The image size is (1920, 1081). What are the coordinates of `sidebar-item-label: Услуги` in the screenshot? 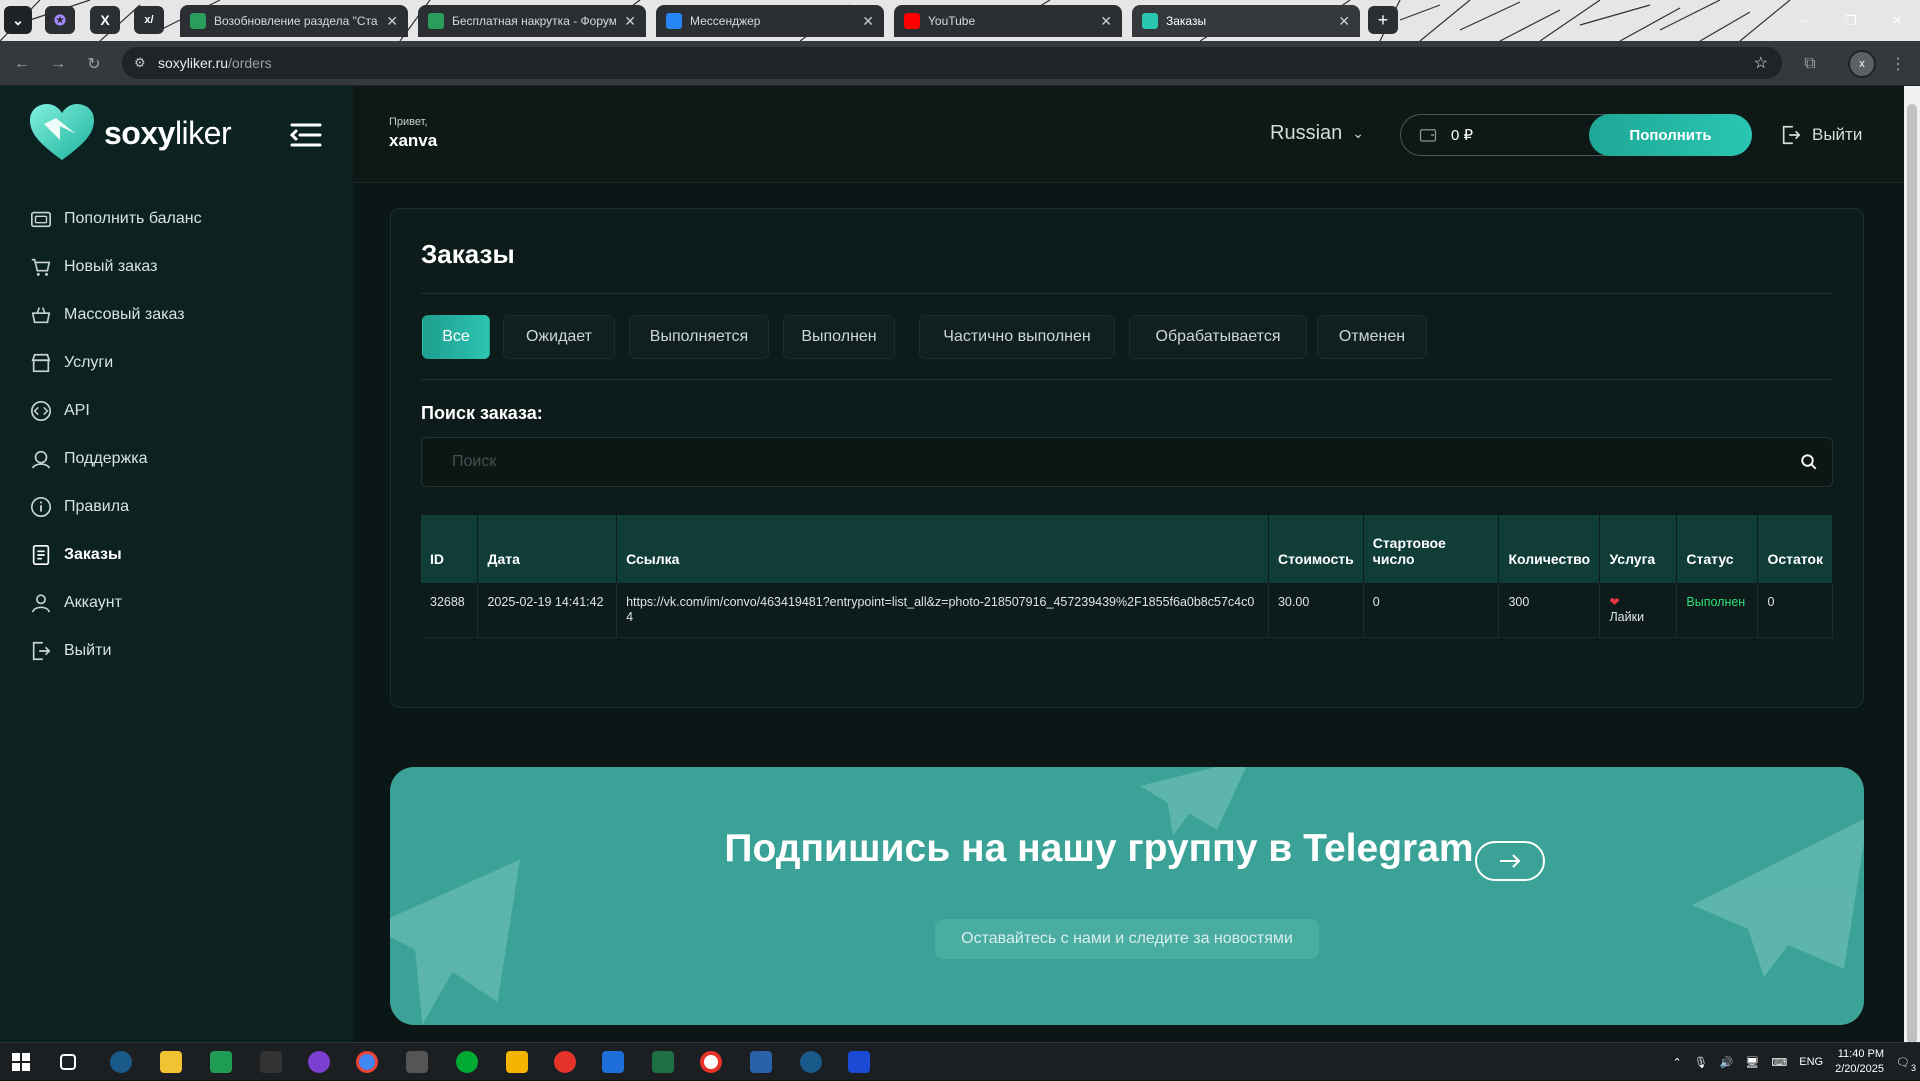 It's located at (88, 363).